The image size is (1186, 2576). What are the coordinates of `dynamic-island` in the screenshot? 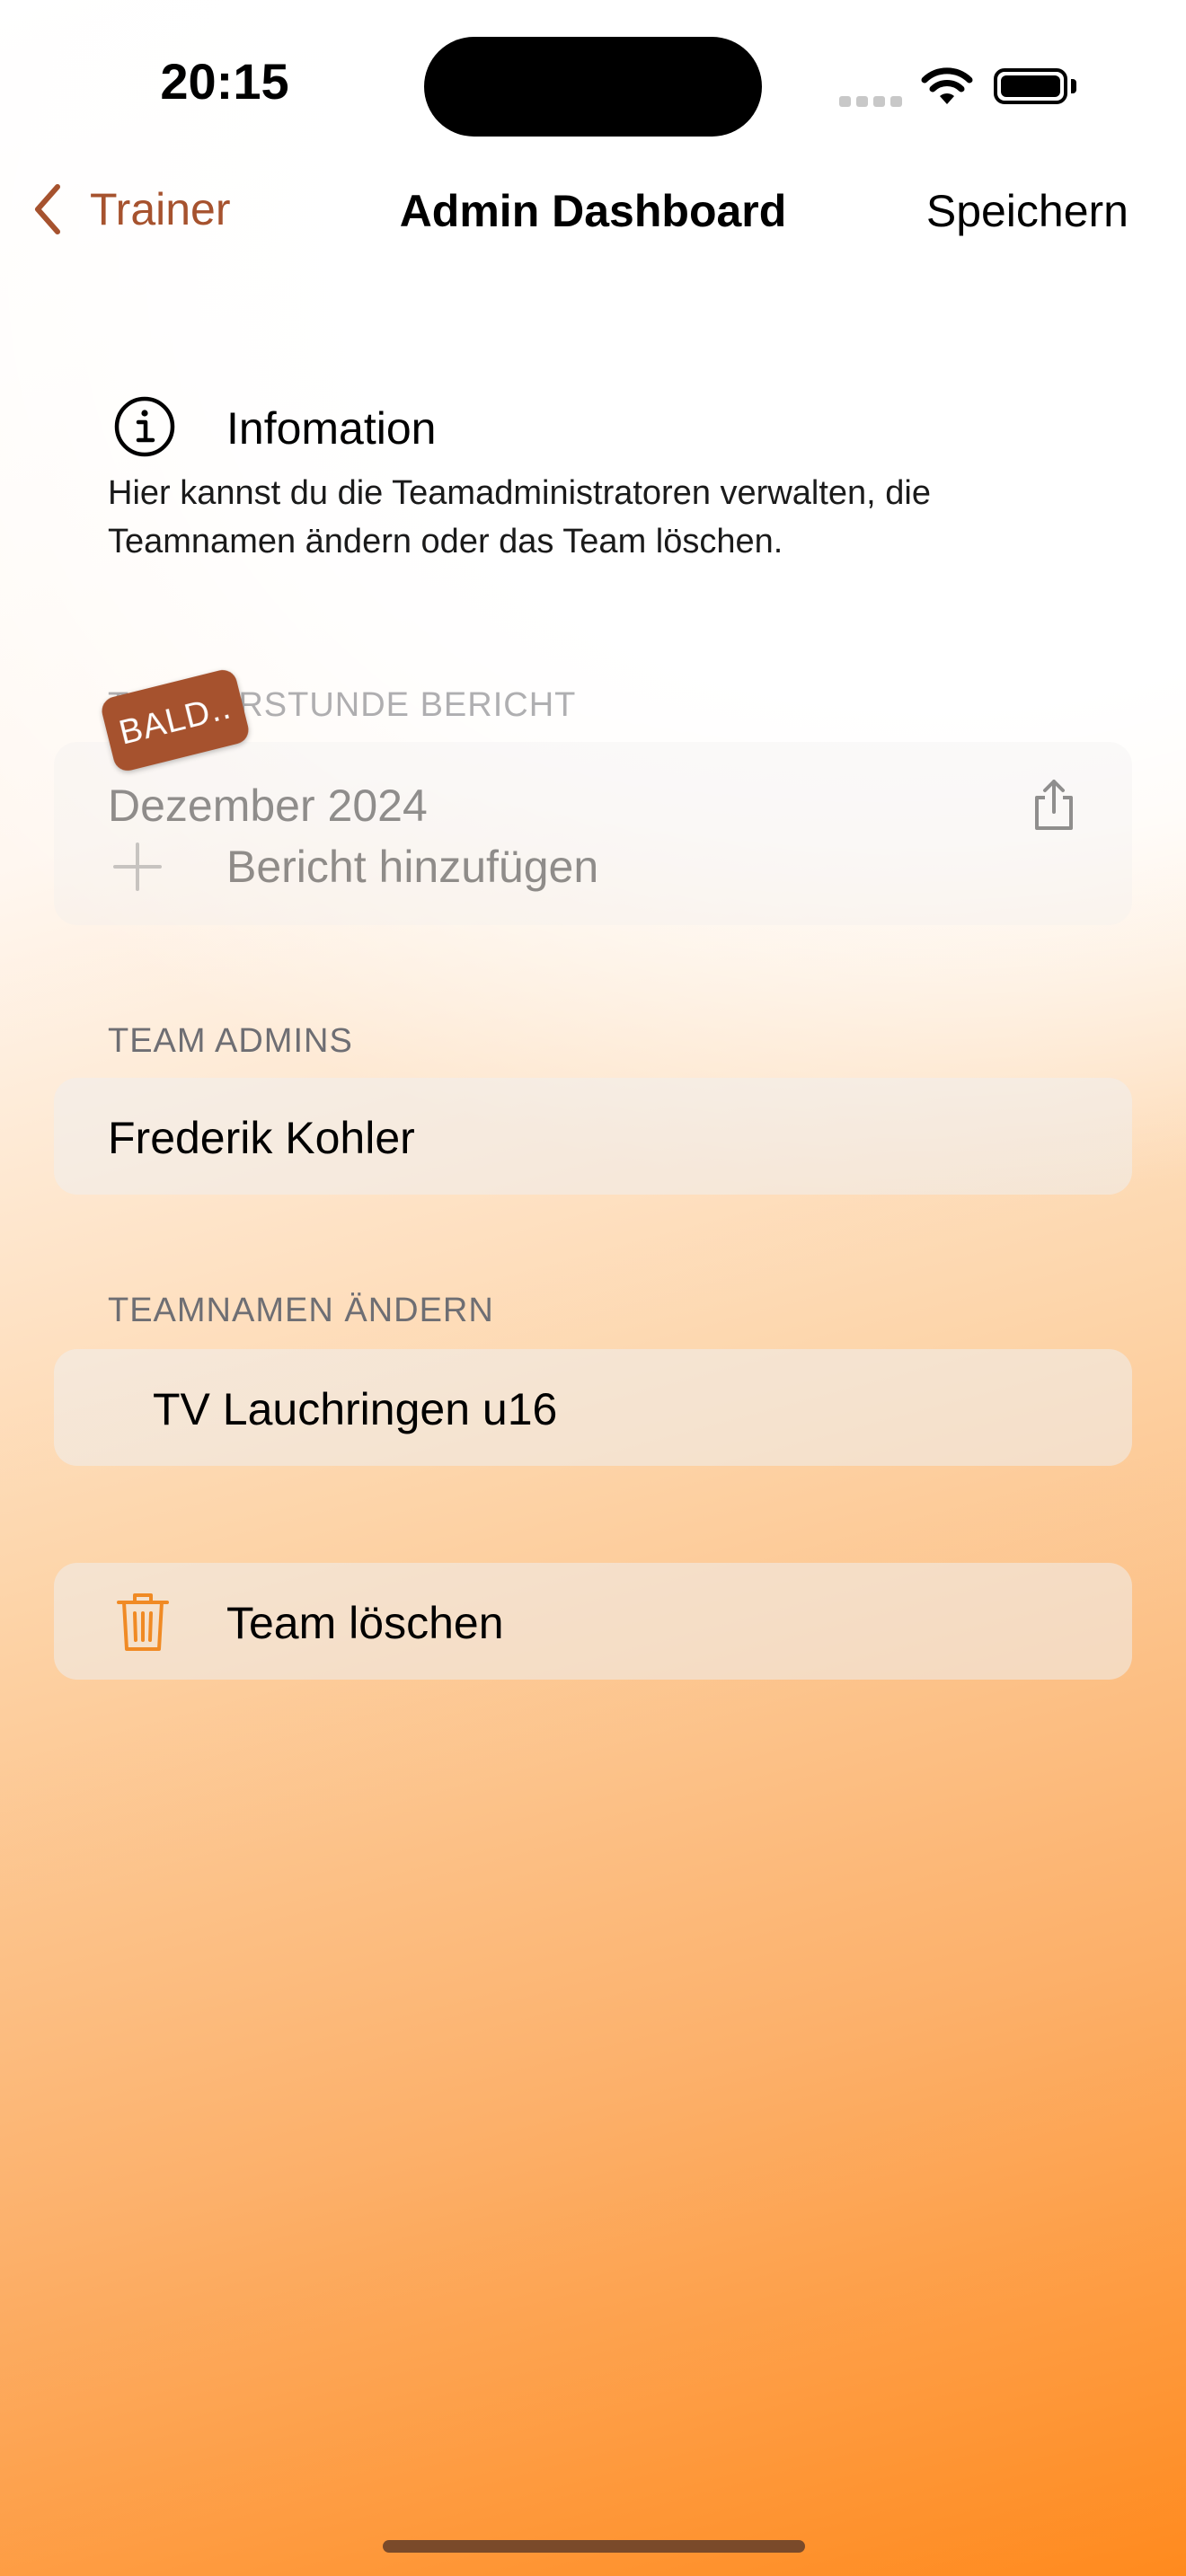 It's located at (593, 87).